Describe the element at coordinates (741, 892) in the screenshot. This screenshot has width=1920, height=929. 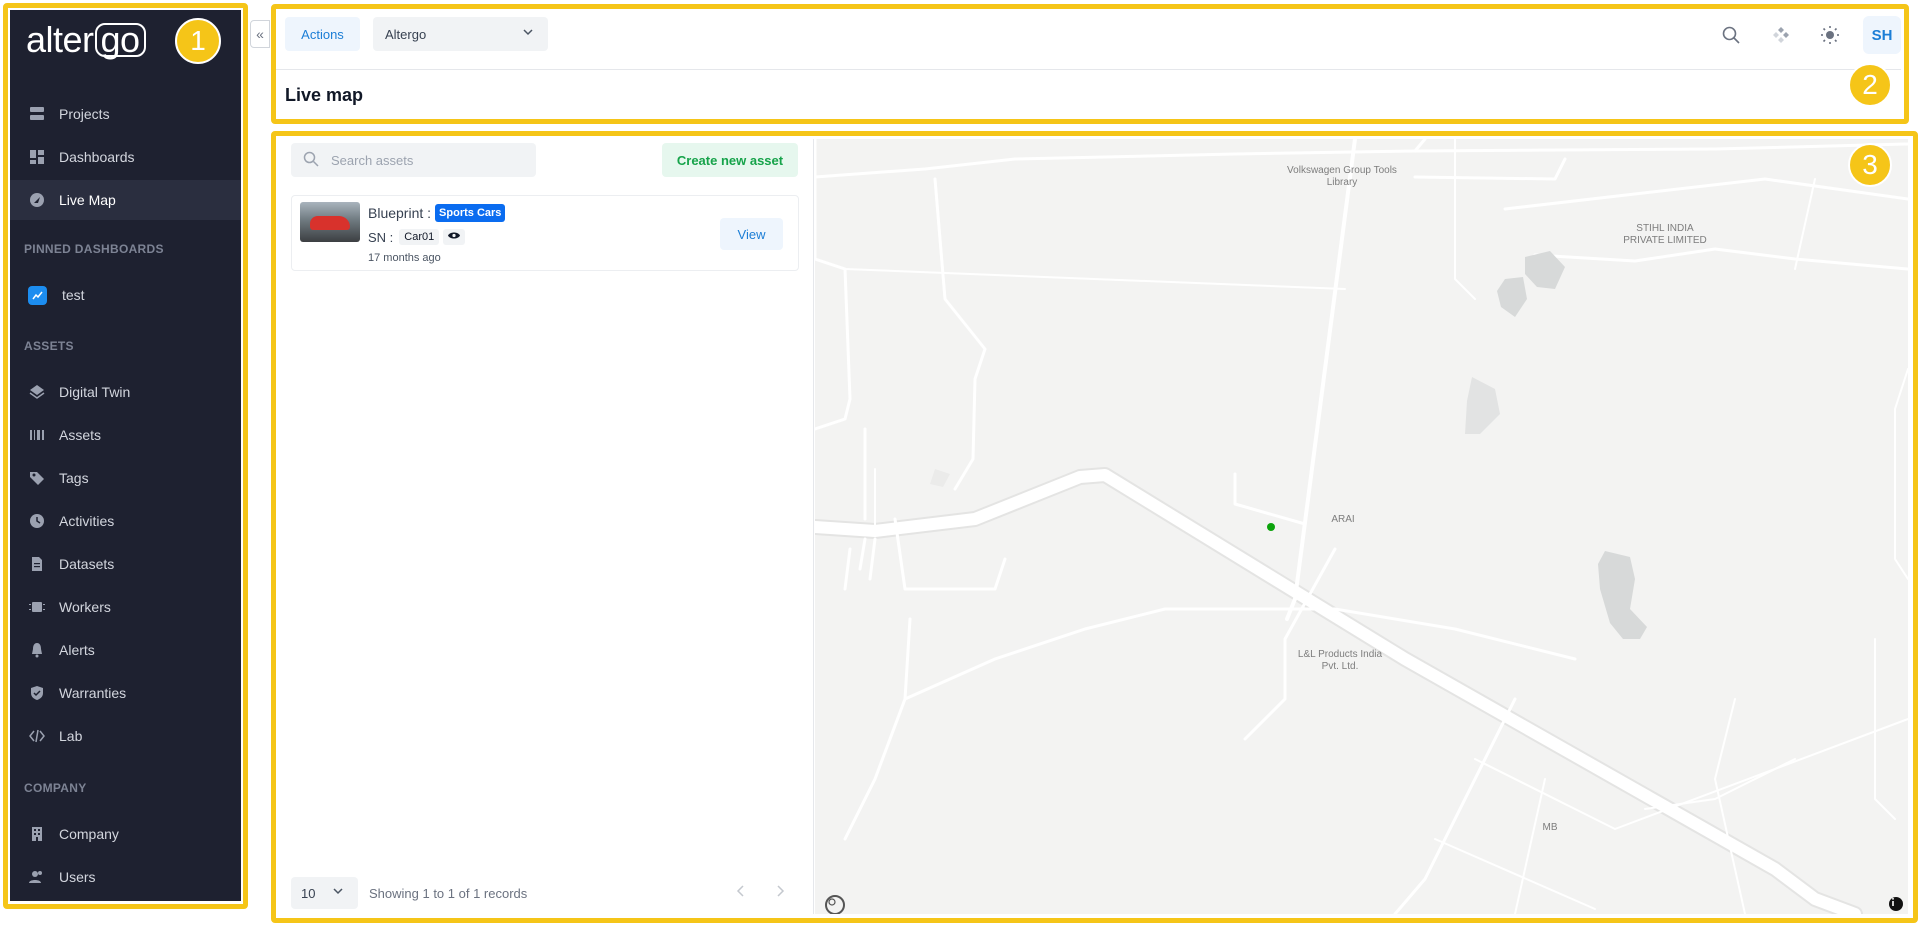
I see `previous-page-icon` at that location.